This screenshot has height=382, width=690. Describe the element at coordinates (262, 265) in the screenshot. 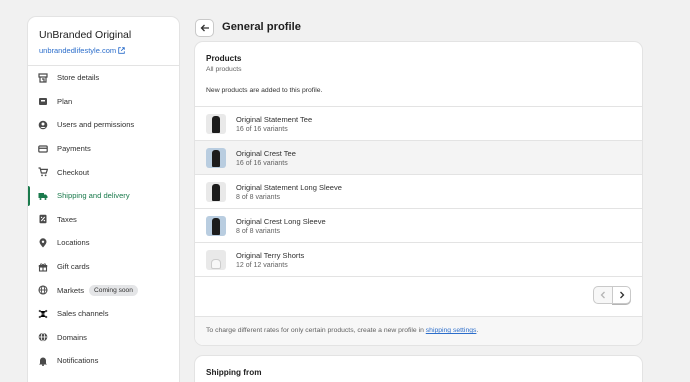

I see `product-variants: 12 of 12 variants` at that location.